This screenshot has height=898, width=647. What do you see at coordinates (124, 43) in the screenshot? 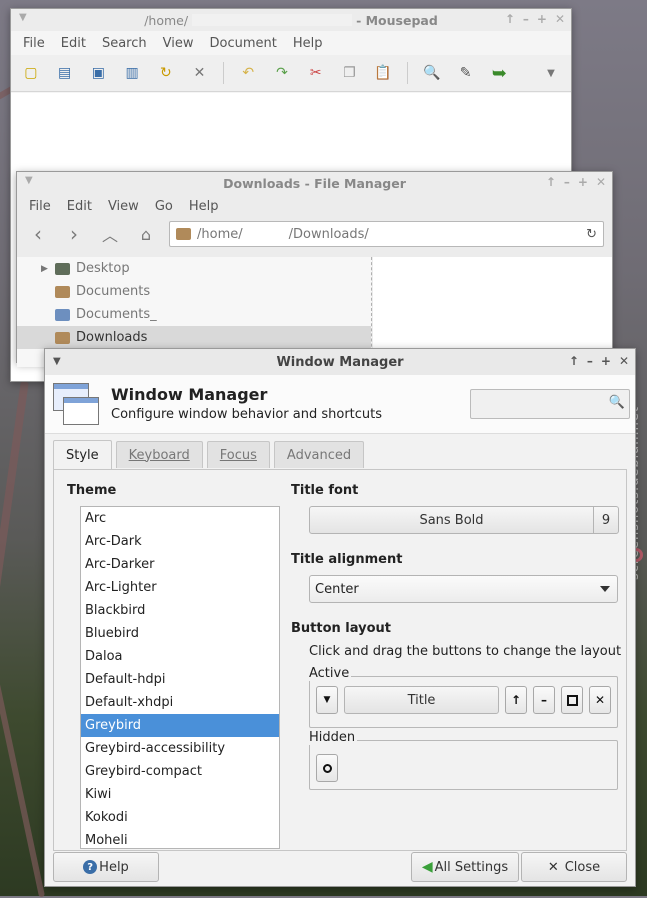
I see `menu-search: Search` at bounding box center [124, 43].